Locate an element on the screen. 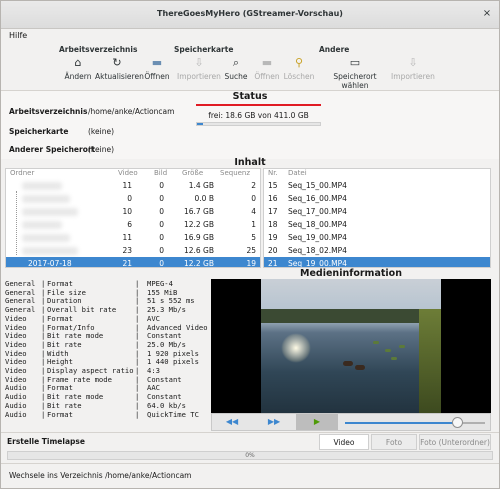  status-accent-line is located at coordinates (258, 105).